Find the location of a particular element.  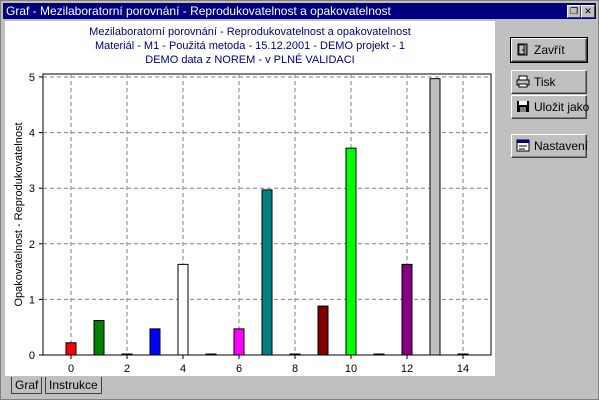

close-icon: ✕ is located at coordinates (588, 11).